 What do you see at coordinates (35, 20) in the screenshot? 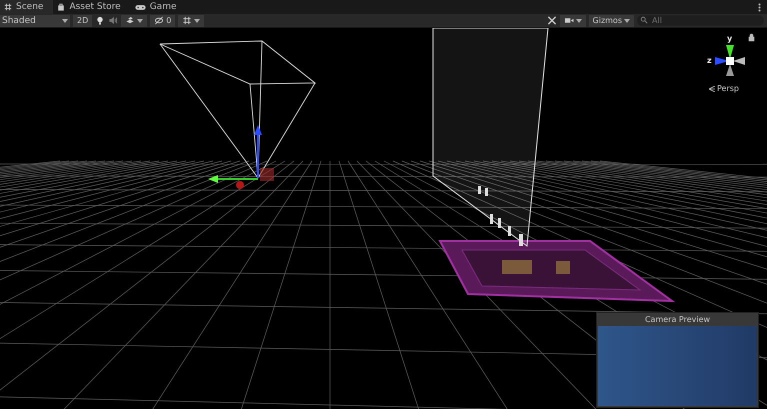
I see `draw-mode-dropdown: Shaded` at bounding box center [35, 20].